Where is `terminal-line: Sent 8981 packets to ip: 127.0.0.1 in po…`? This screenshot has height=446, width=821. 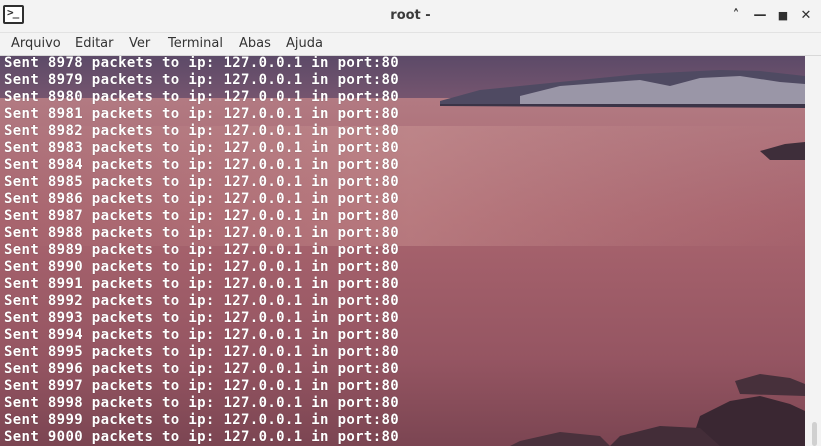 terminal-line: Sent 8981 packets to ip: 127.0.0.1 in po… is located at coordinates (202, 114).